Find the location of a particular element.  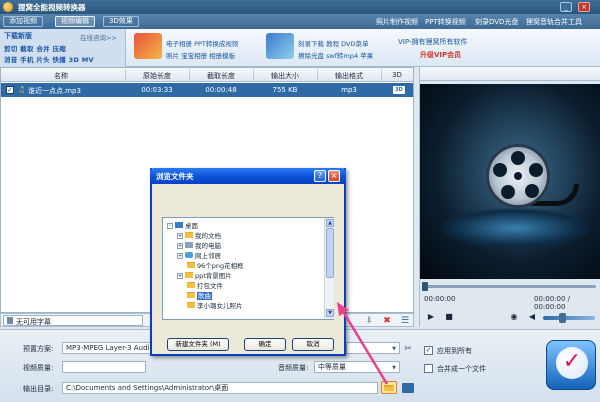

column-output-size: 输出大小 is located at coordinates (285, 76).